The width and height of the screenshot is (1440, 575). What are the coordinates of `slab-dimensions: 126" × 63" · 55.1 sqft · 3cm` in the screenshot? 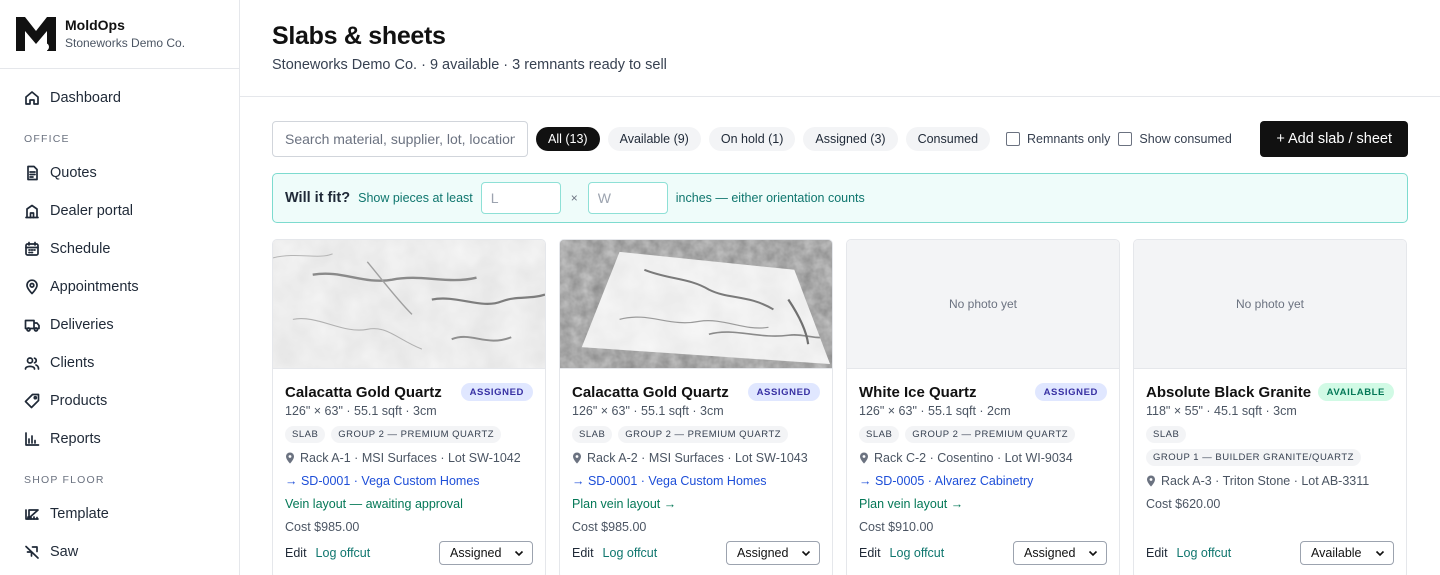 It's located at (648, 411).